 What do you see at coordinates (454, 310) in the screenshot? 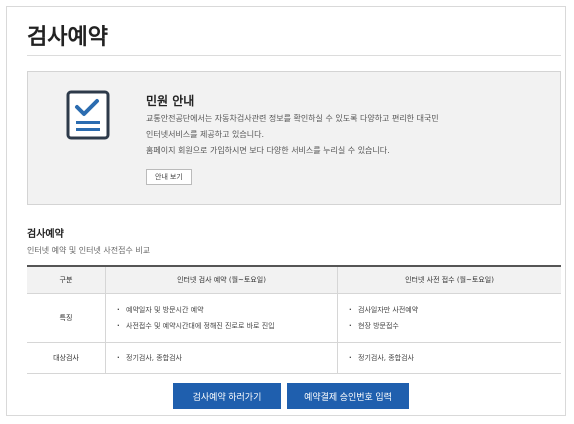
I see `list-item: 검사일자만 사전예약` at bounding box center [454, 310].